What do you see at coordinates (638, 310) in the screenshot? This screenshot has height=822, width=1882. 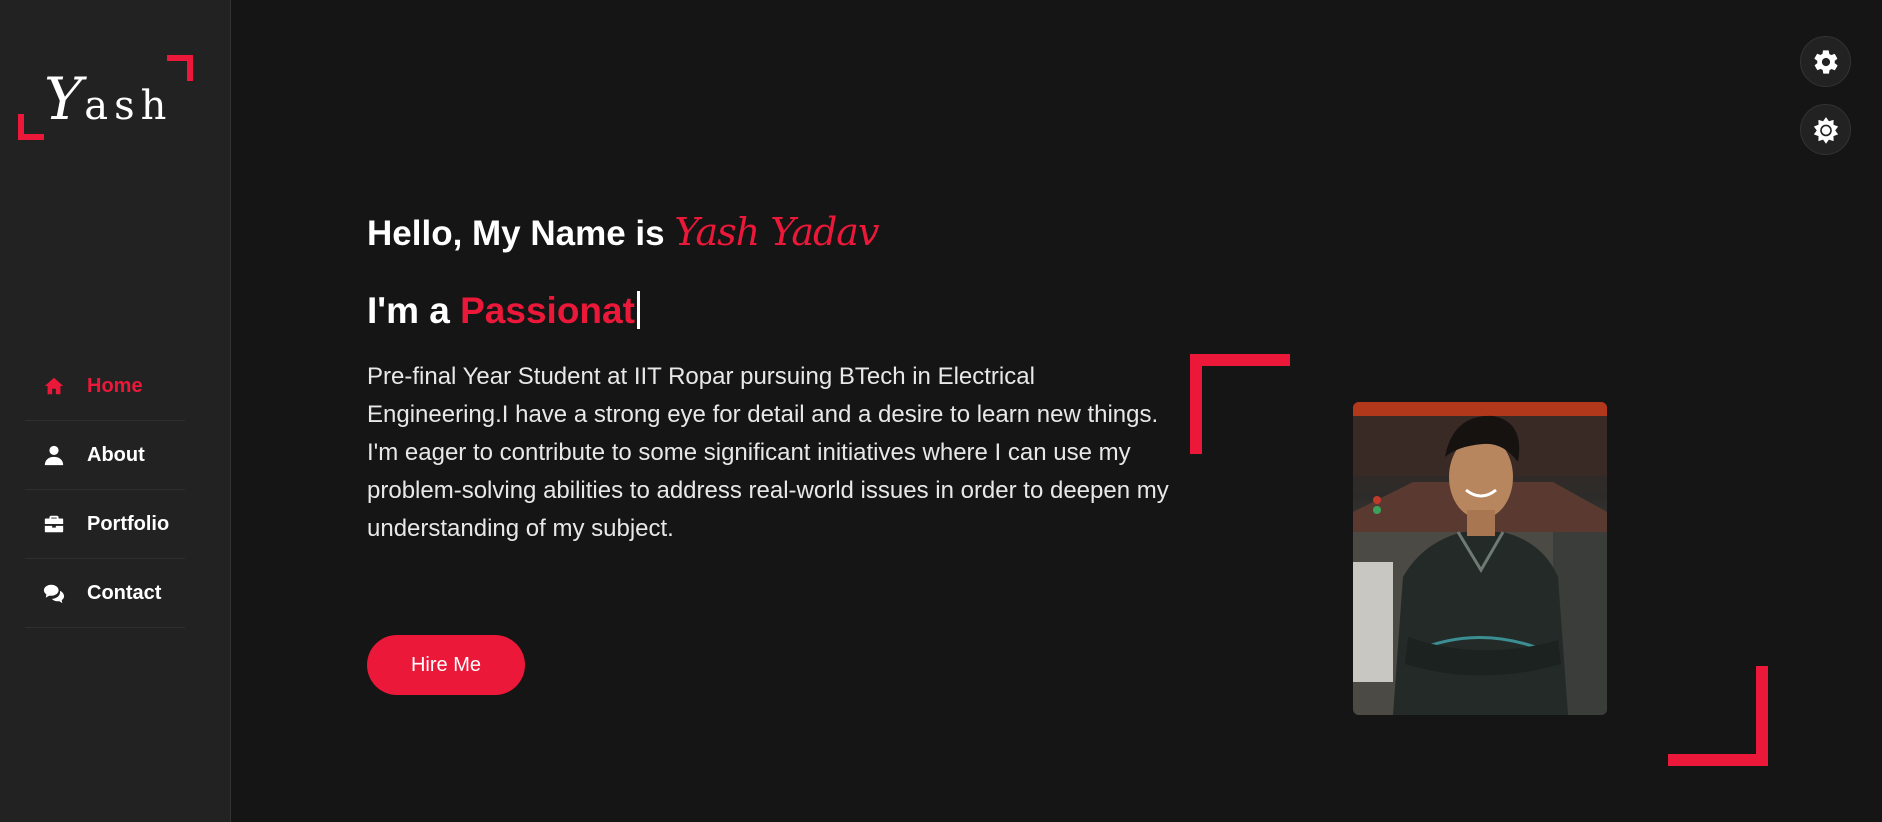 I see `typing-cursor` at bounding box center [638, 310].